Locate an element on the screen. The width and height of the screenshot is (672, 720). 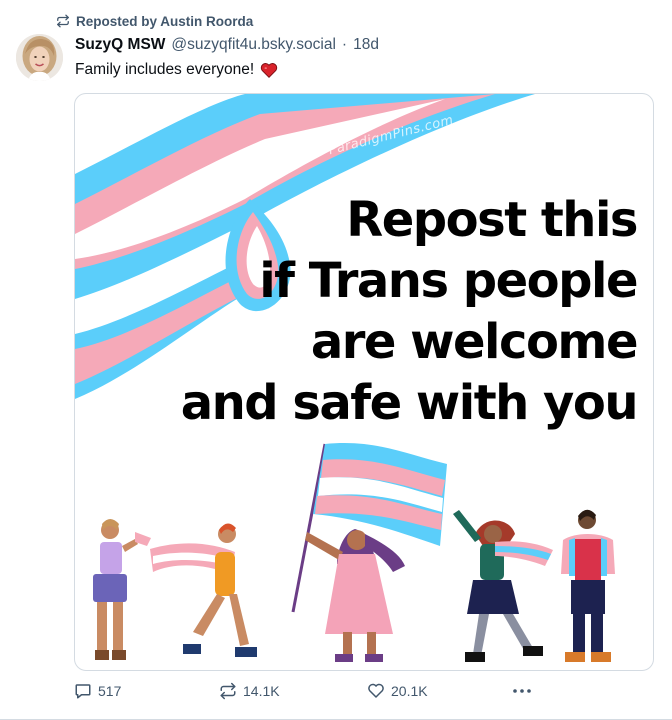
repost-label: Reposted by Austin Roorda is located at coordinates (165, 21).